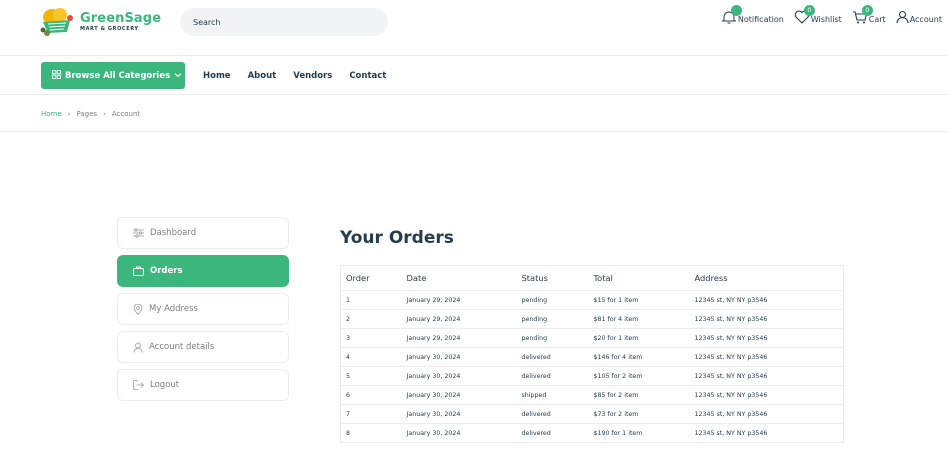  Describe the element at coordinates (925, 19) in the screenshot. I see `account-label: Account` at that location.